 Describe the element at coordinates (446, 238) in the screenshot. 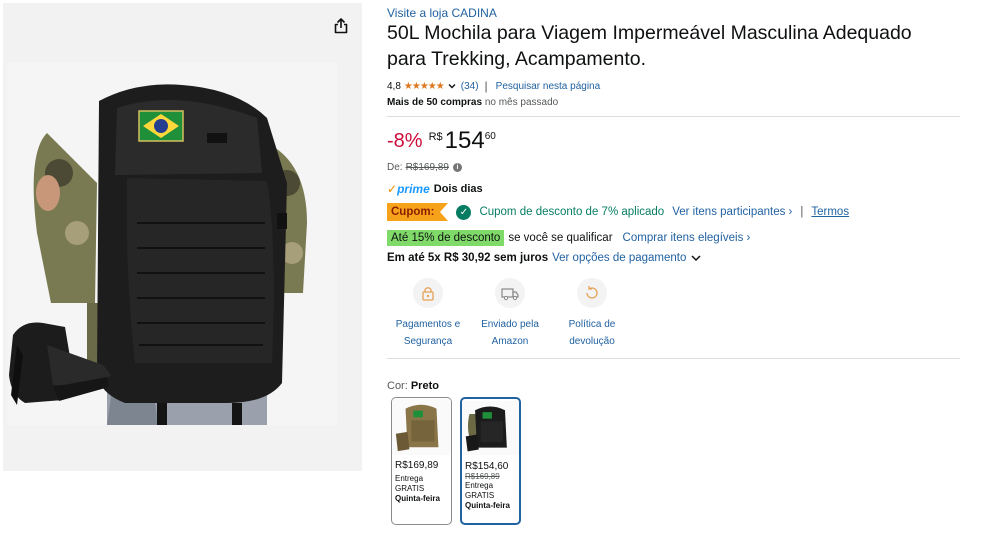

I see `promo-badge: Até 15% de desconto` at that location.